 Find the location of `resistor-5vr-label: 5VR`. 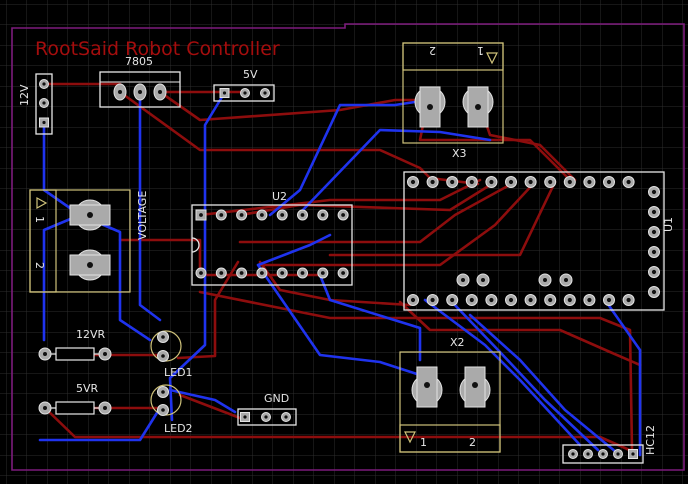

resistor-5vr-label: 5VR is located at coordinates (87, 388).